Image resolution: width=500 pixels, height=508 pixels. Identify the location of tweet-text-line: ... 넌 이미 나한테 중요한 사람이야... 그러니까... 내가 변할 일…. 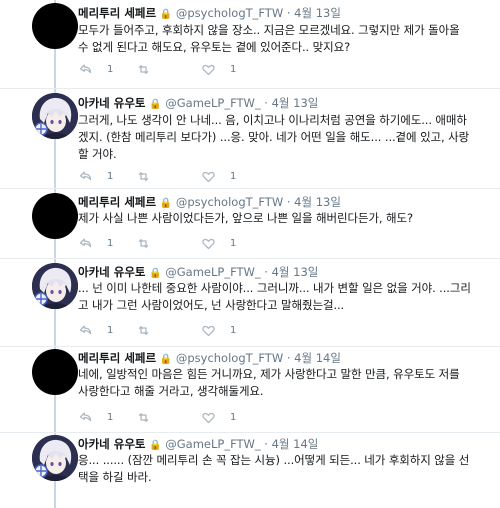
(274, 288).